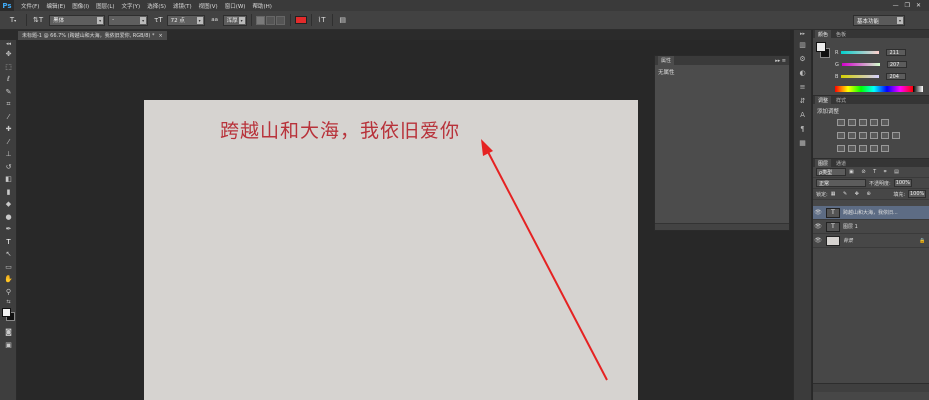  I want to click on tool-presets-icon: ▦, so click(802, 143).